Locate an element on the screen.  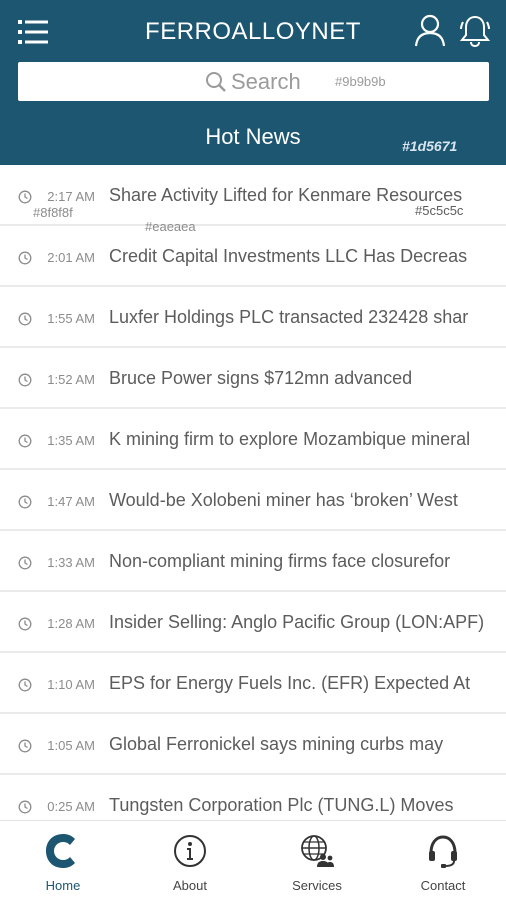
nav-about-label: About is located at coordinates (190, 885).